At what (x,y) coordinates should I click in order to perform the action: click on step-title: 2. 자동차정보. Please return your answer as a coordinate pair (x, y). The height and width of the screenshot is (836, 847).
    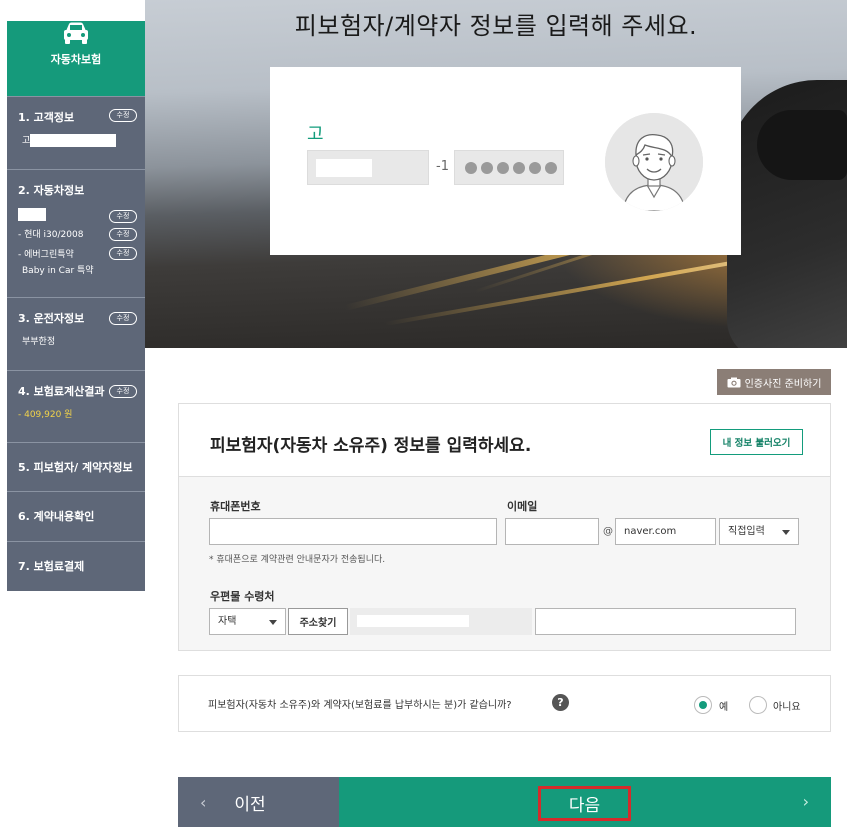
    Looking at the image, I should click on (51, 190).